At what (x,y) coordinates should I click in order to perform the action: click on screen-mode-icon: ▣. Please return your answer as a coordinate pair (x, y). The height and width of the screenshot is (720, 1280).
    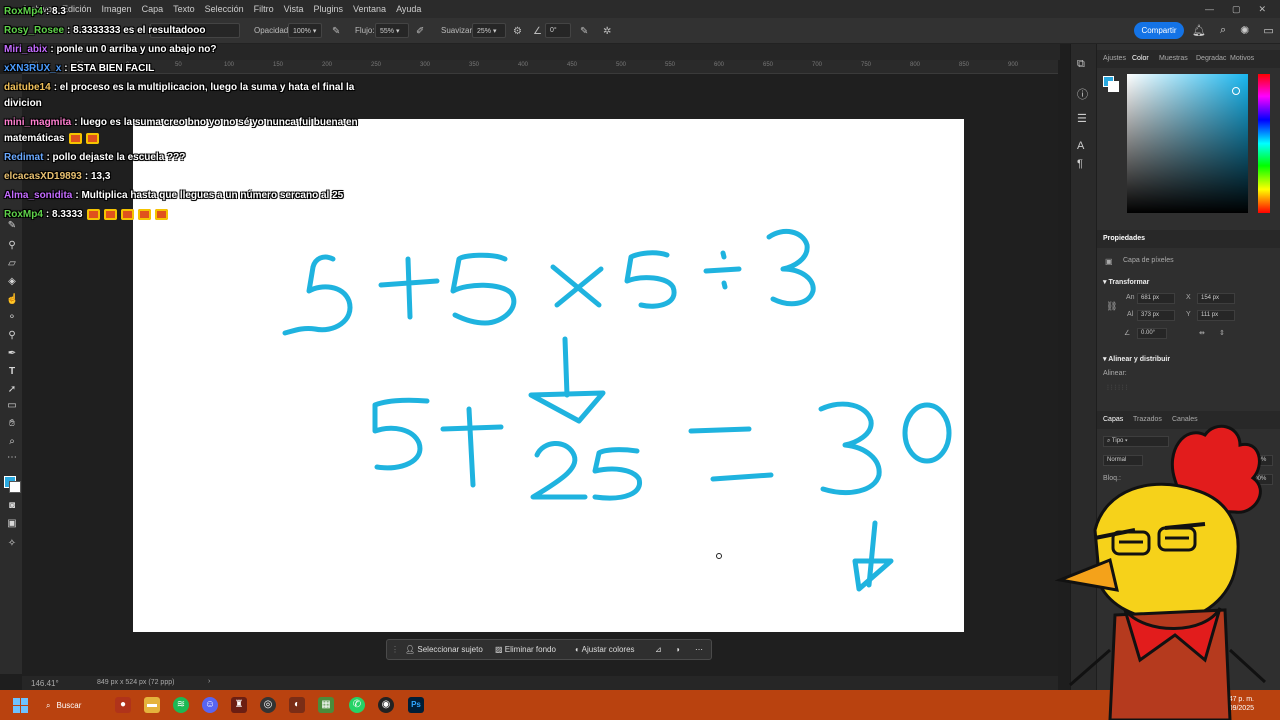
    Looking at the image, I should click on (12, 524).